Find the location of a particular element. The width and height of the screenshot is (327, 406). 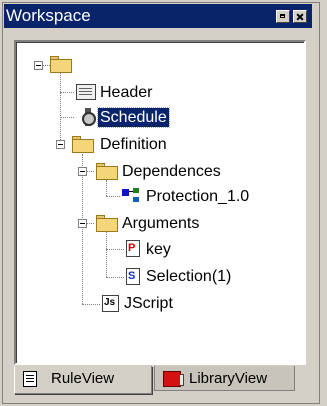

js-file-icon: Js is located at coordinates (110, 303).